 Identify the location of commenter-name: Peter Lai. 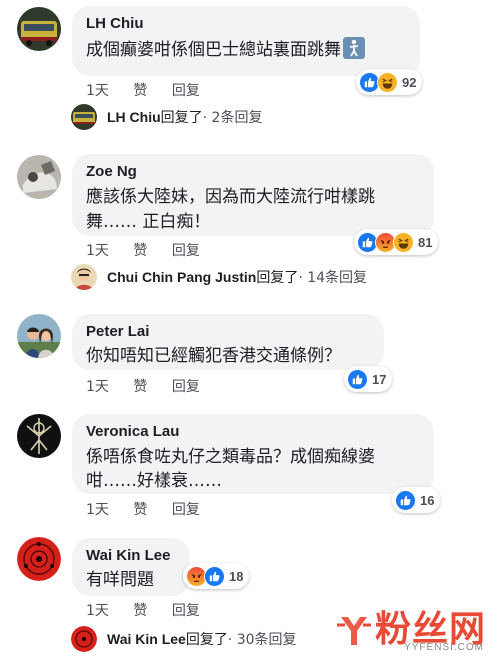
(228, 332).